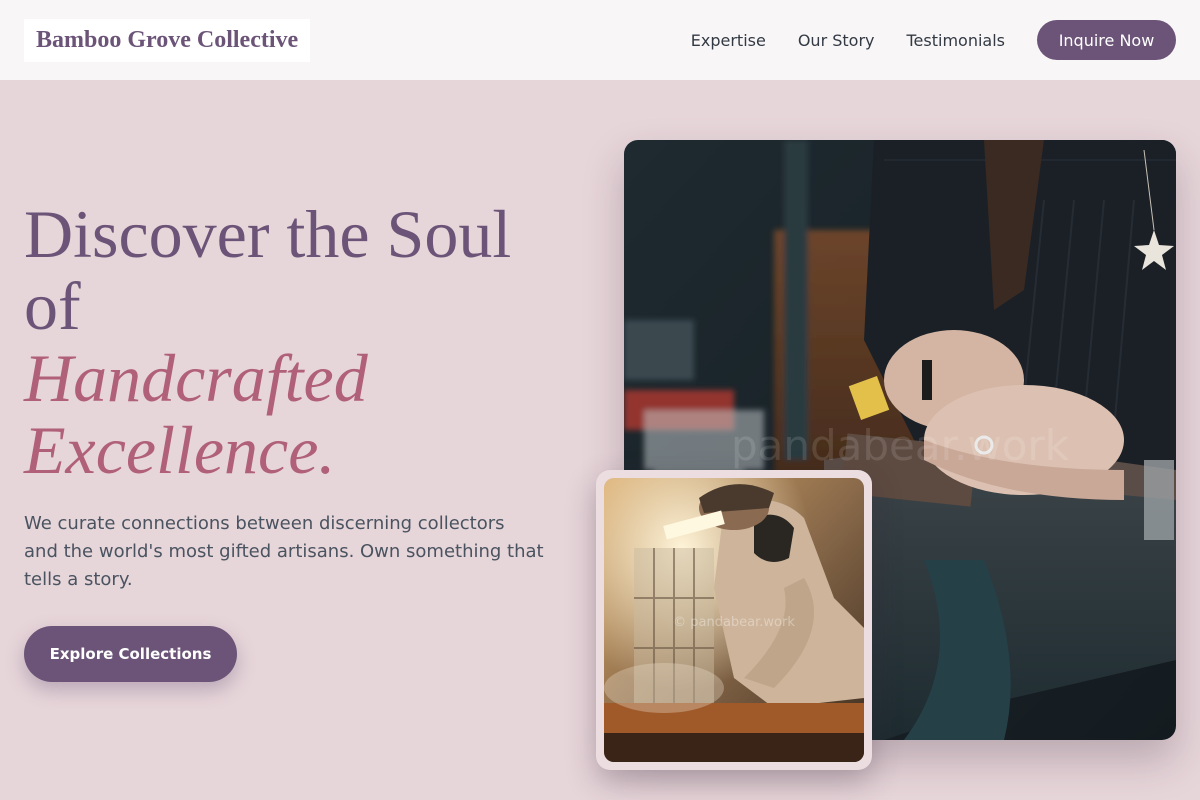  I want to click on hero-title-line: Discover the Soul of, so click(268, 270).